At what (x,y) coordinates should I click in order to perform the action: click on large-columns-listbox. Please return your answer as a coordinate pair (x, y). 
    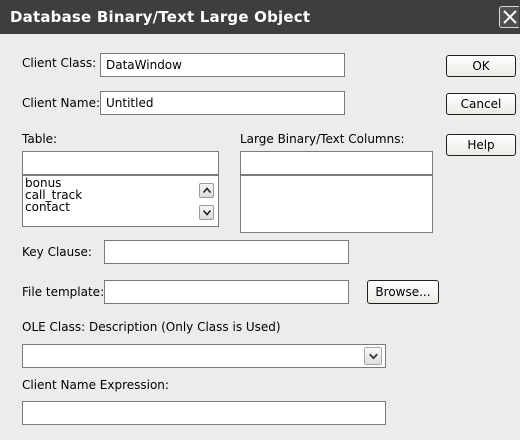
    Looking at the image, I should click on (336, 204).